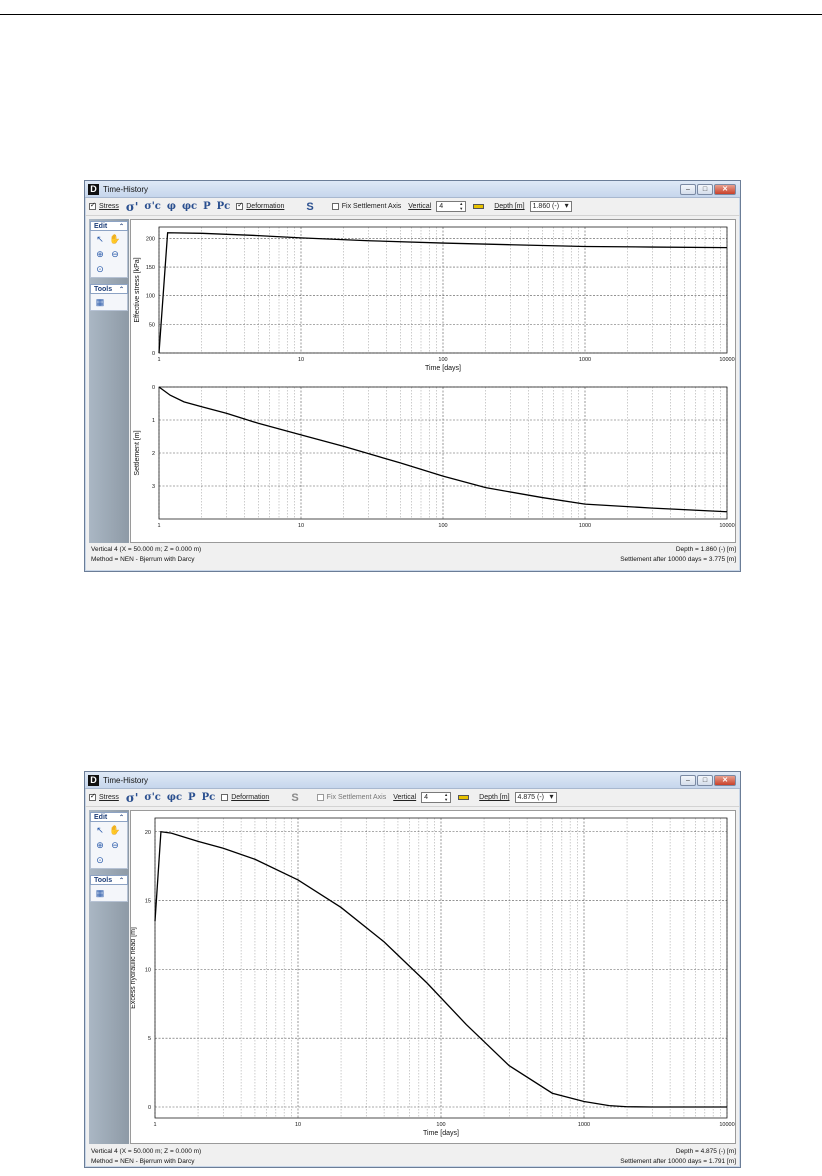 Image resolution: width=822 pixels, height=1176 pixels. I want to click on depth-control: Depth [m] 4.875 (-), so click(518, 797).